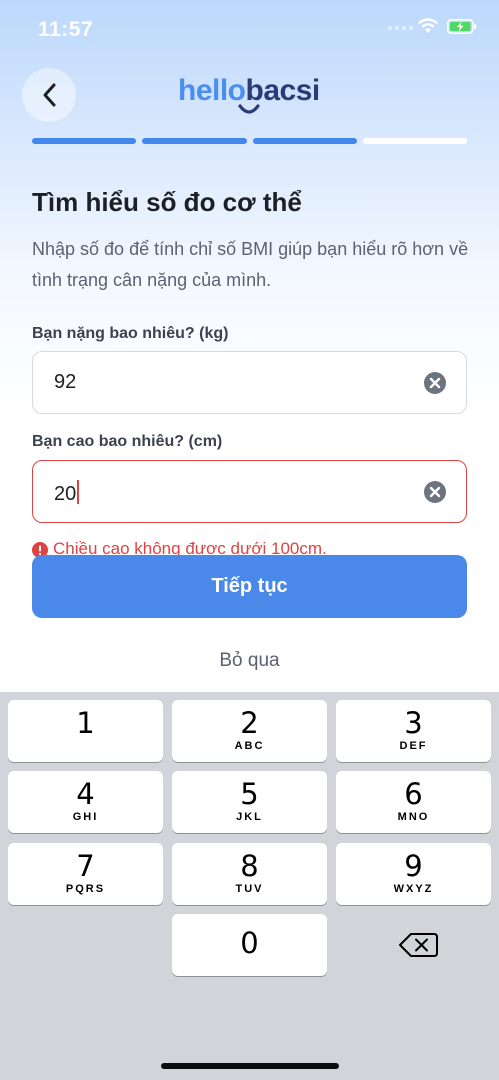 This screenshot has height=1080, width=499. I want to click on signal-dots, so click(400, 28).